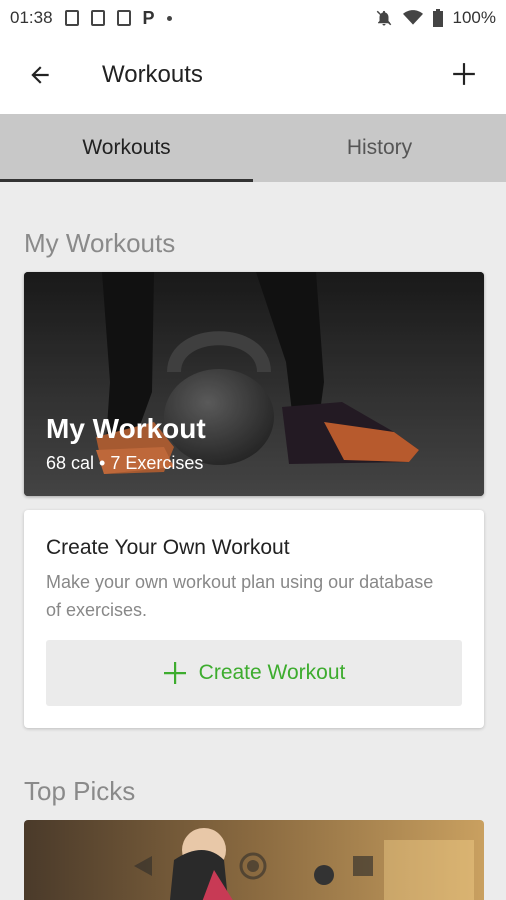 The width and height of the screenshot is (506, 900). I want to click on clipboard-check-icon, so click(123, 18).